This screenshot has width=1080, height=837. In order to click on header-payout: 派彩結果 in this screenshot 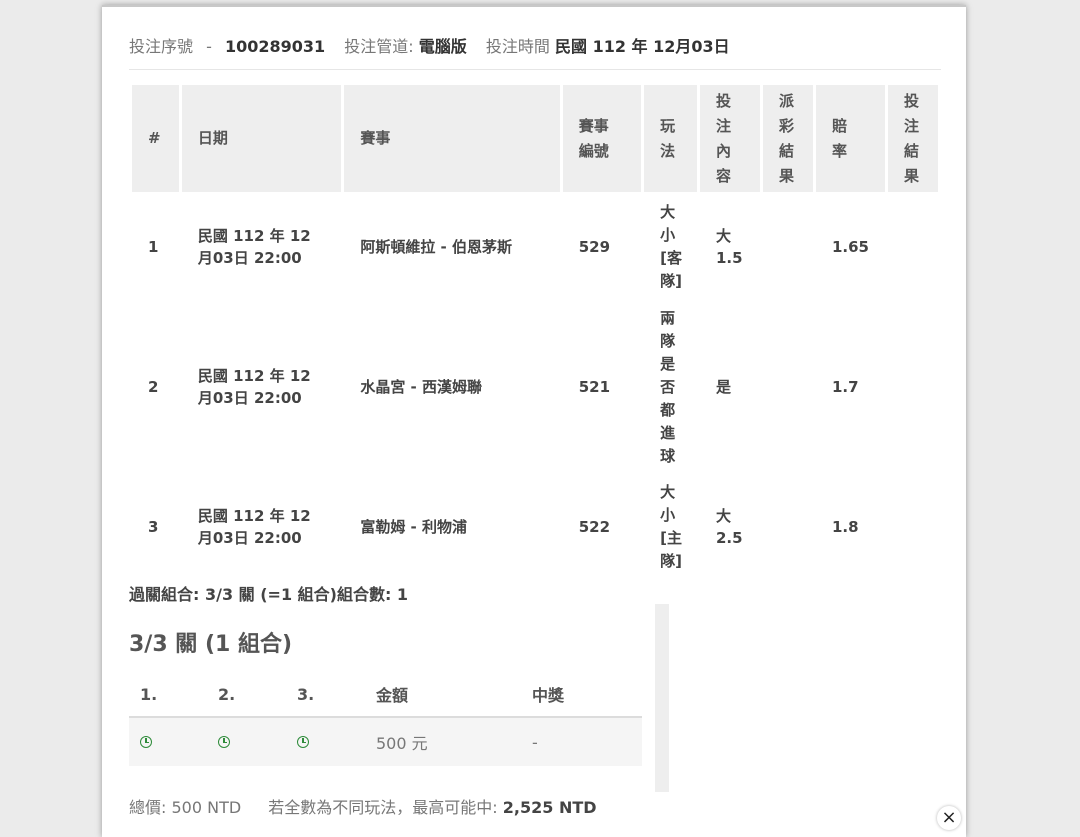, I will do `click(787, 138)`.